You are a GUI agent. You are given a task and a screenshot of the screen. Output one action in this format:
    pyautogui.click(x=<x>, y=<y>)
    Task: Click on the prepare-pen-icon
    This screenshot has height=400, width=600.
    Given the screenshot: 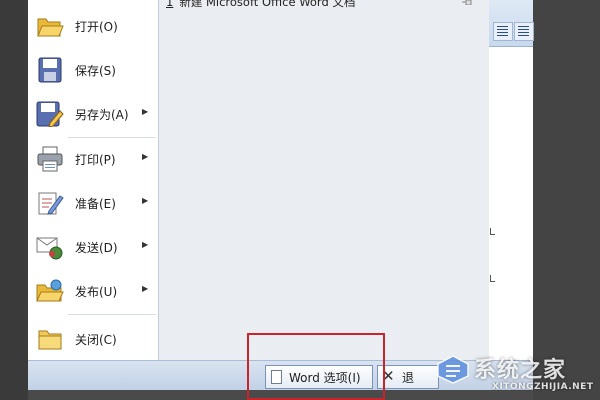 What is the action you would take?
    pyautogui.click(x=51, y=203)
    